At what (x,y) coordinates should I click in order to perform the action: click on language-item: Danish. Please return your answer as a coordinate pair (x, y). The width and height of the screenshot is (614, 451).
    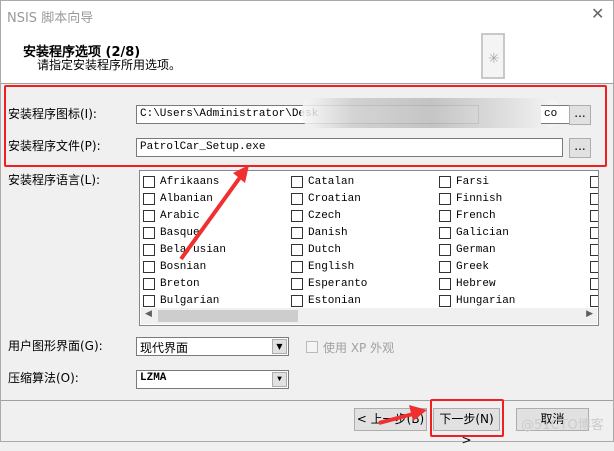
    Looking at the image, I should click on (327, 232).